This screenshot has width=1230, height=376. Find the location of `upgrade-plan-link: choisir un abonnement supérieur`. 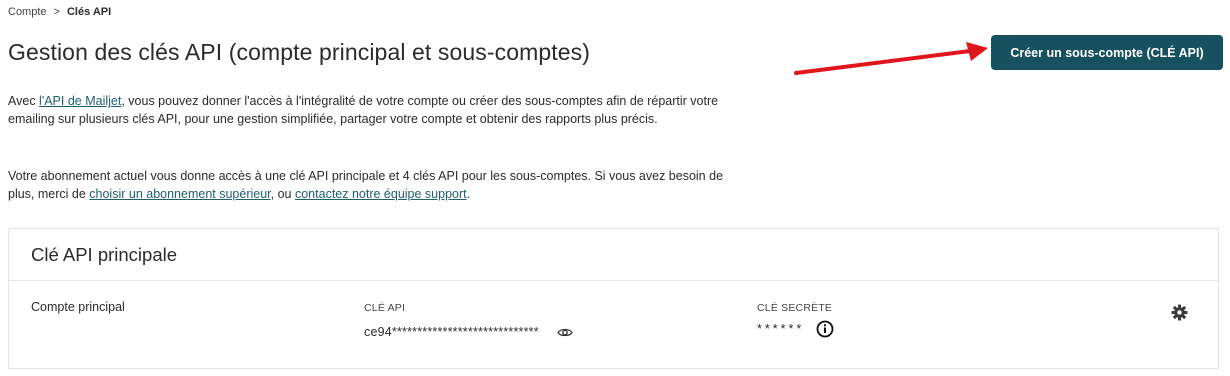

upgrade-plan-link: choisir un abonnement supérieur is located at coordinates (179, 194).